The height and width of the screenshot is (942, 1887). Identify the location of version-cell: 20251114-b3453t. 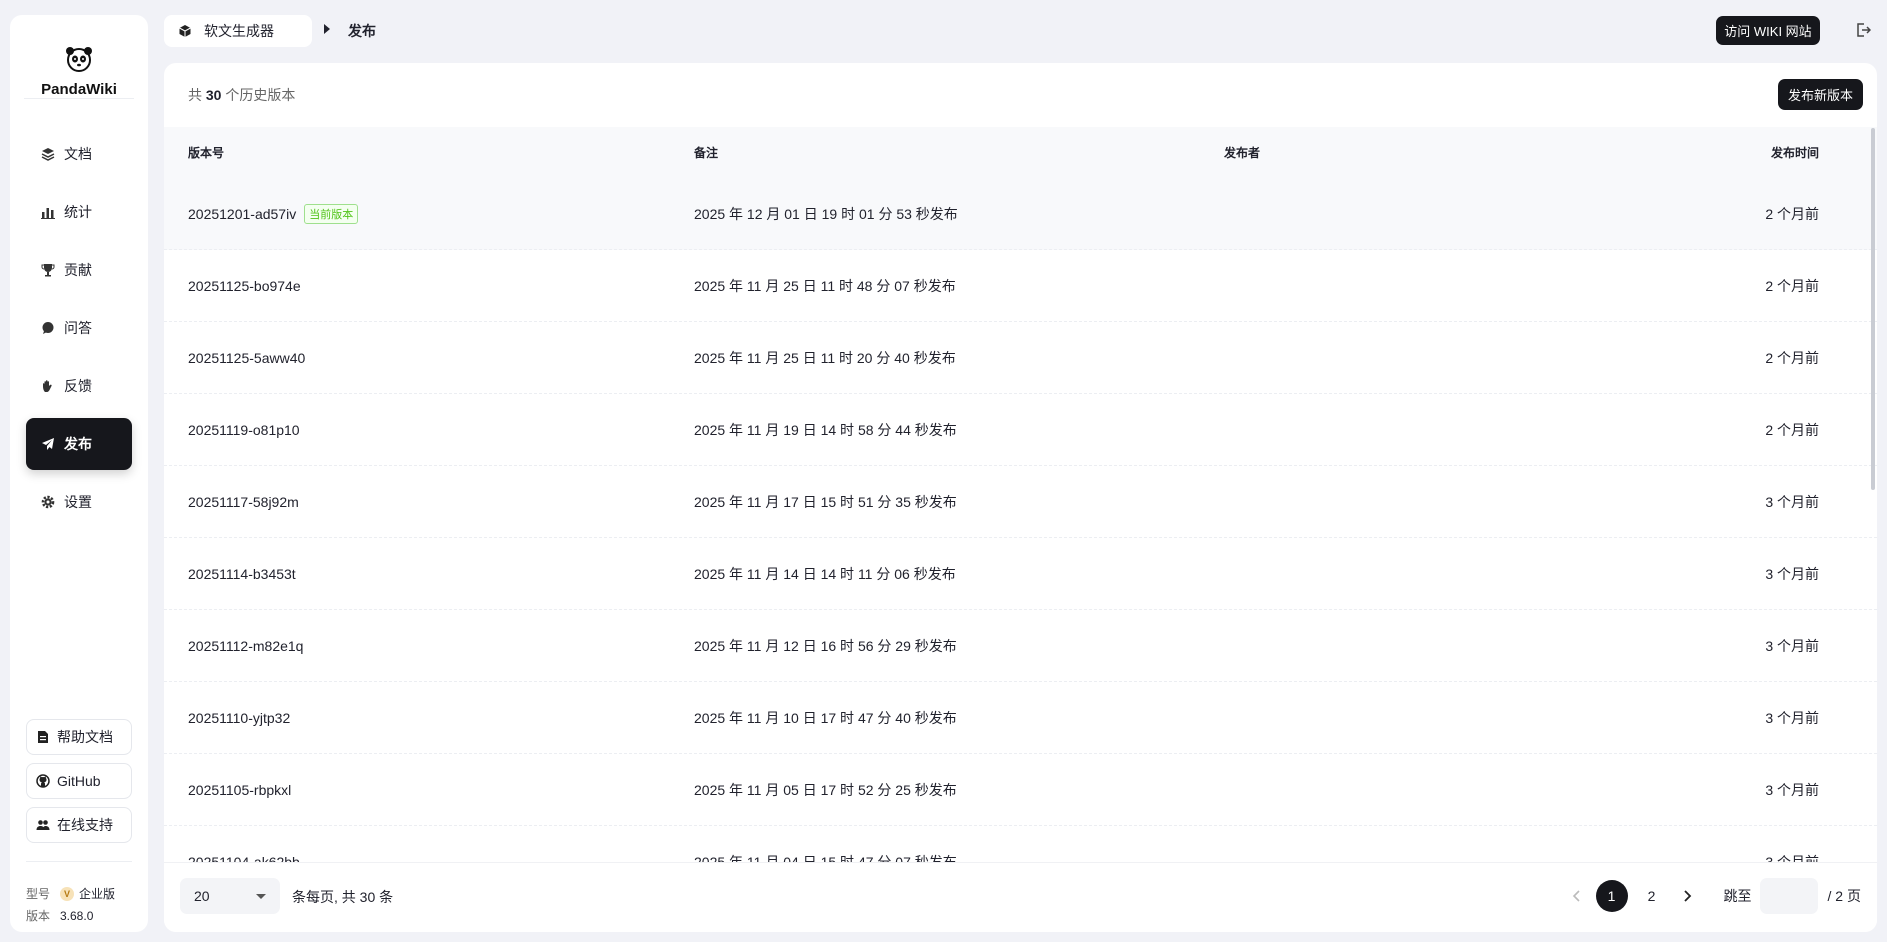
(429, 574).